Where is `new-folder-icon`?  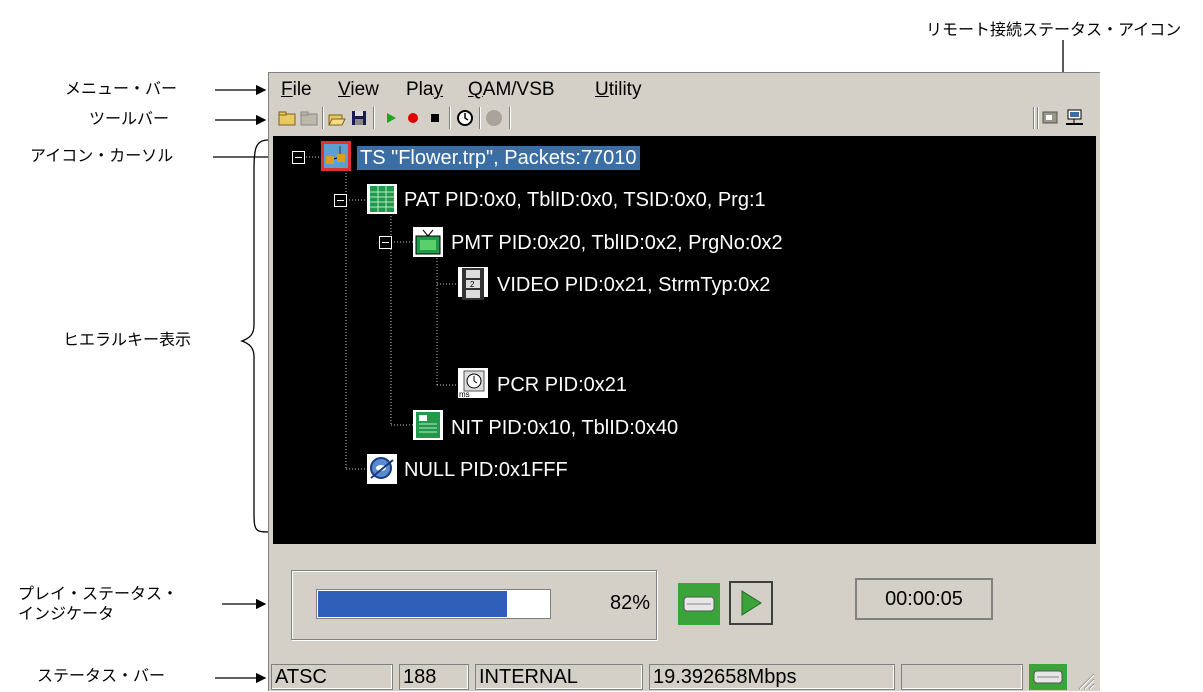
new-folder-icon is located at coordinates (287, 118).